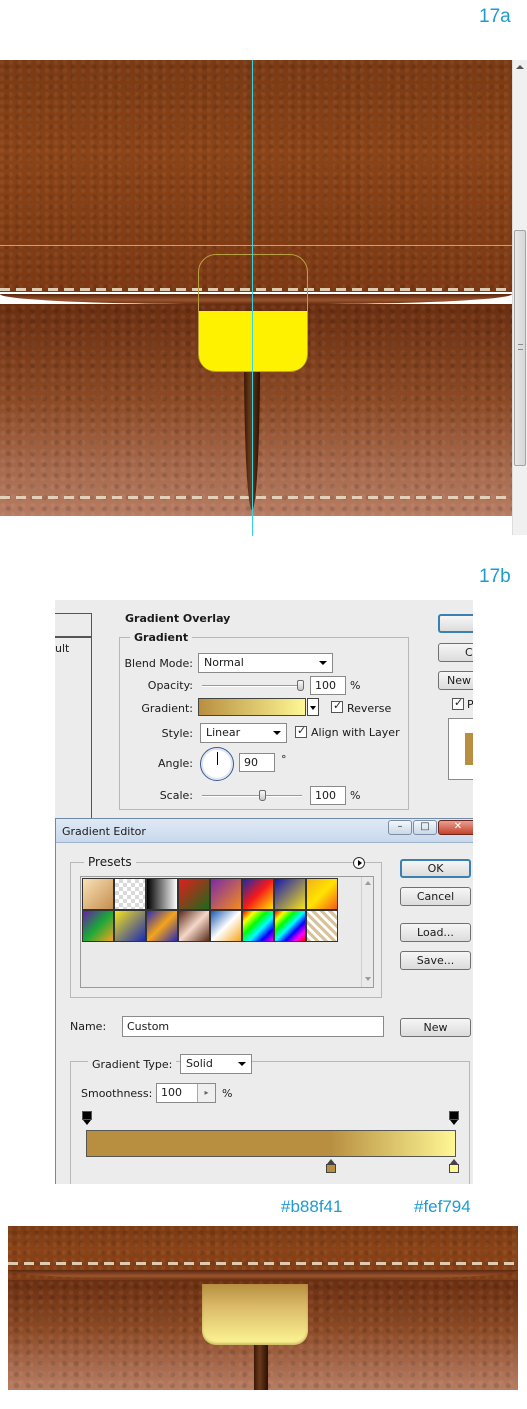 This screenshot has height=1409, width=527. Describe the element at coordinates (425, 827) in the screenshot. I see `maximize-icon: □` at that location.